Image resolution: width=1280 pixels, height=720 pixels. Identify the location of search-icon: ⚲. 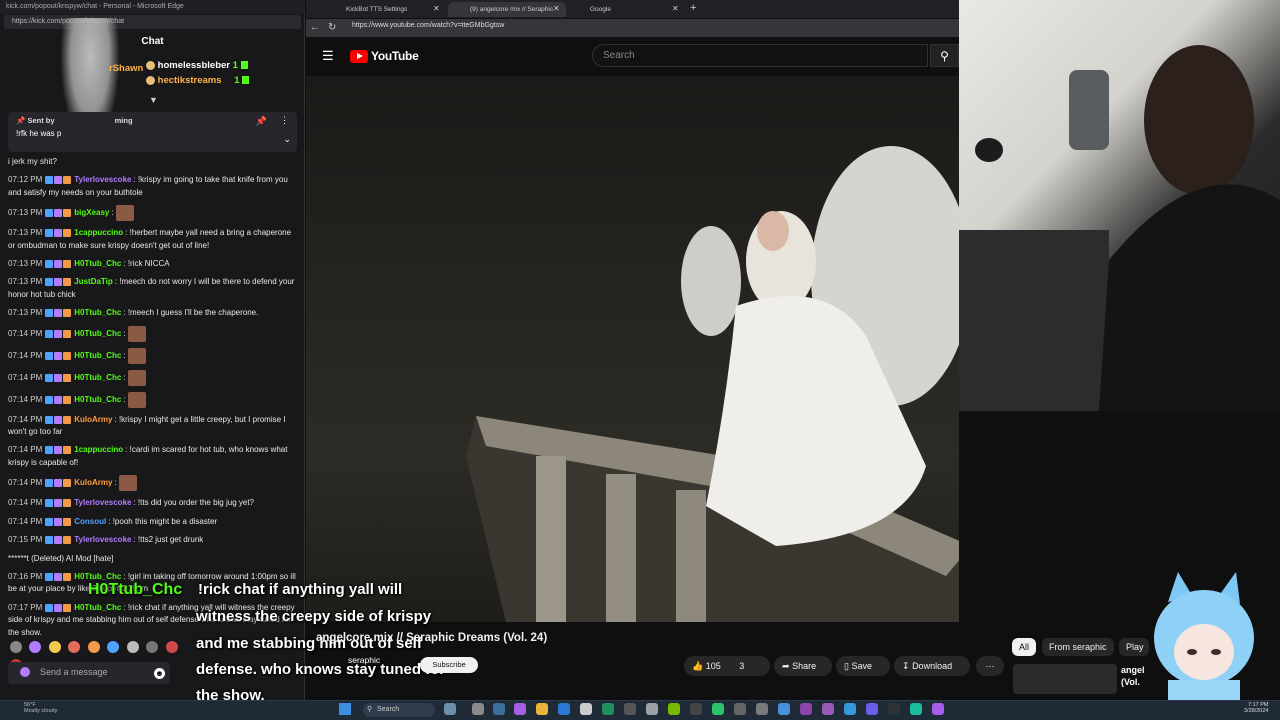
(944, 55).